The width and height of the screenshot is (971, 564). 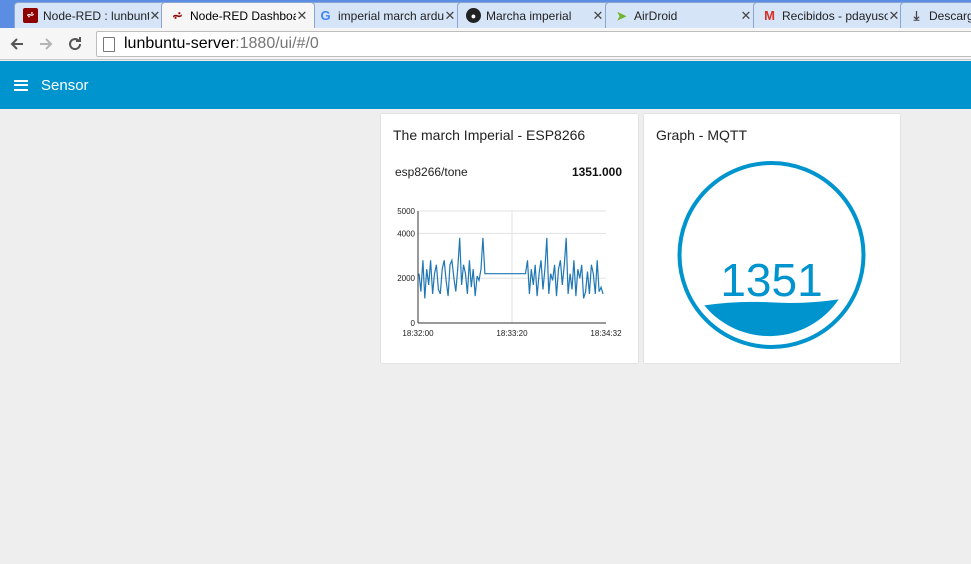 I want to click on reload-button, so click(x=75, y=44).